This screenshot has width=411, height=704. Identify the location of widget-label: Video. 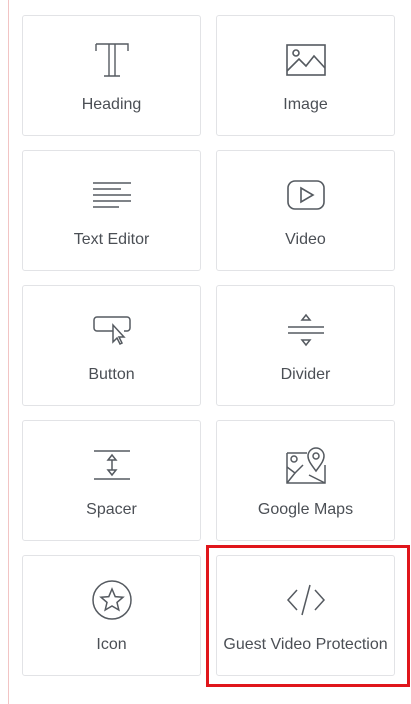
(305, 239).